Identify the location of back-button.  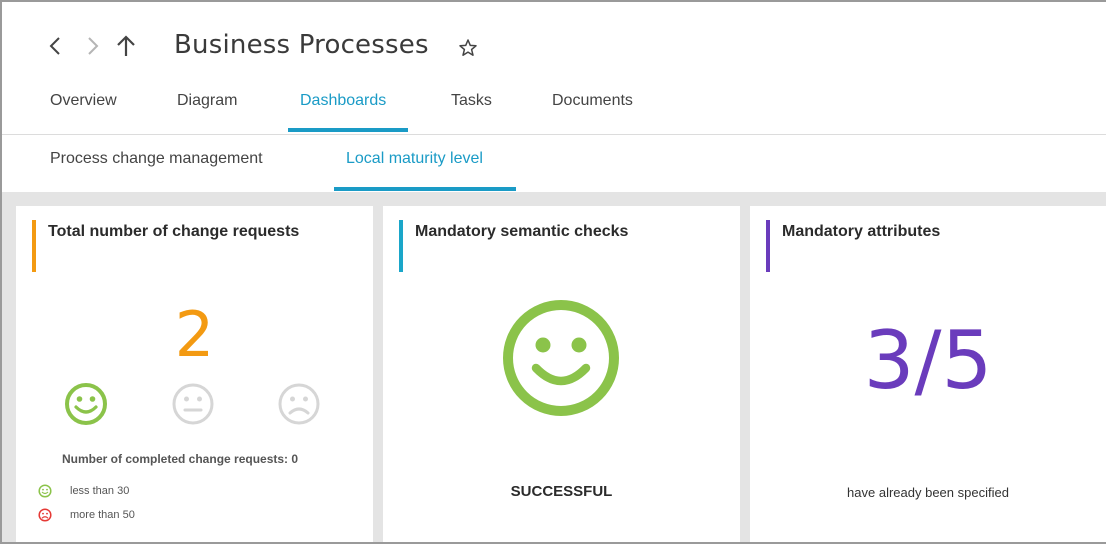
(55, 46).